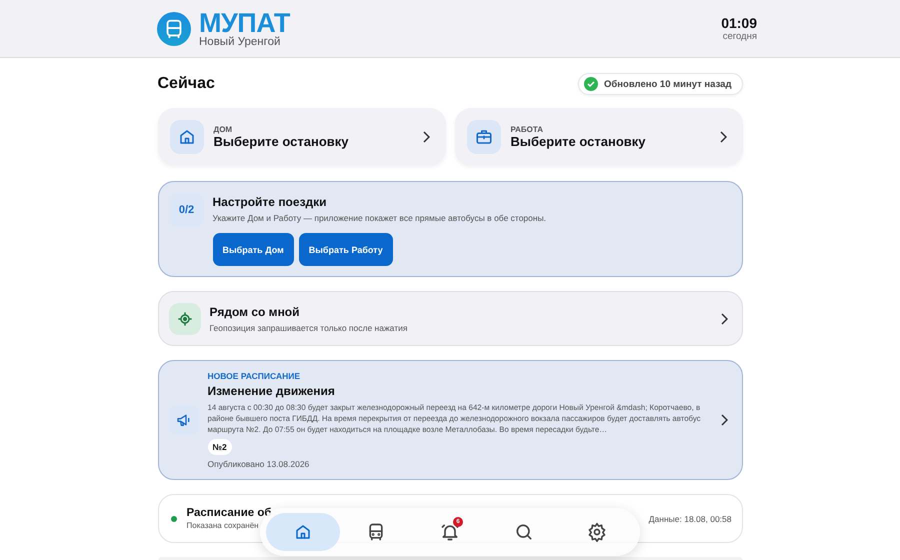  I want to click on house-icon, so click(187, 137).